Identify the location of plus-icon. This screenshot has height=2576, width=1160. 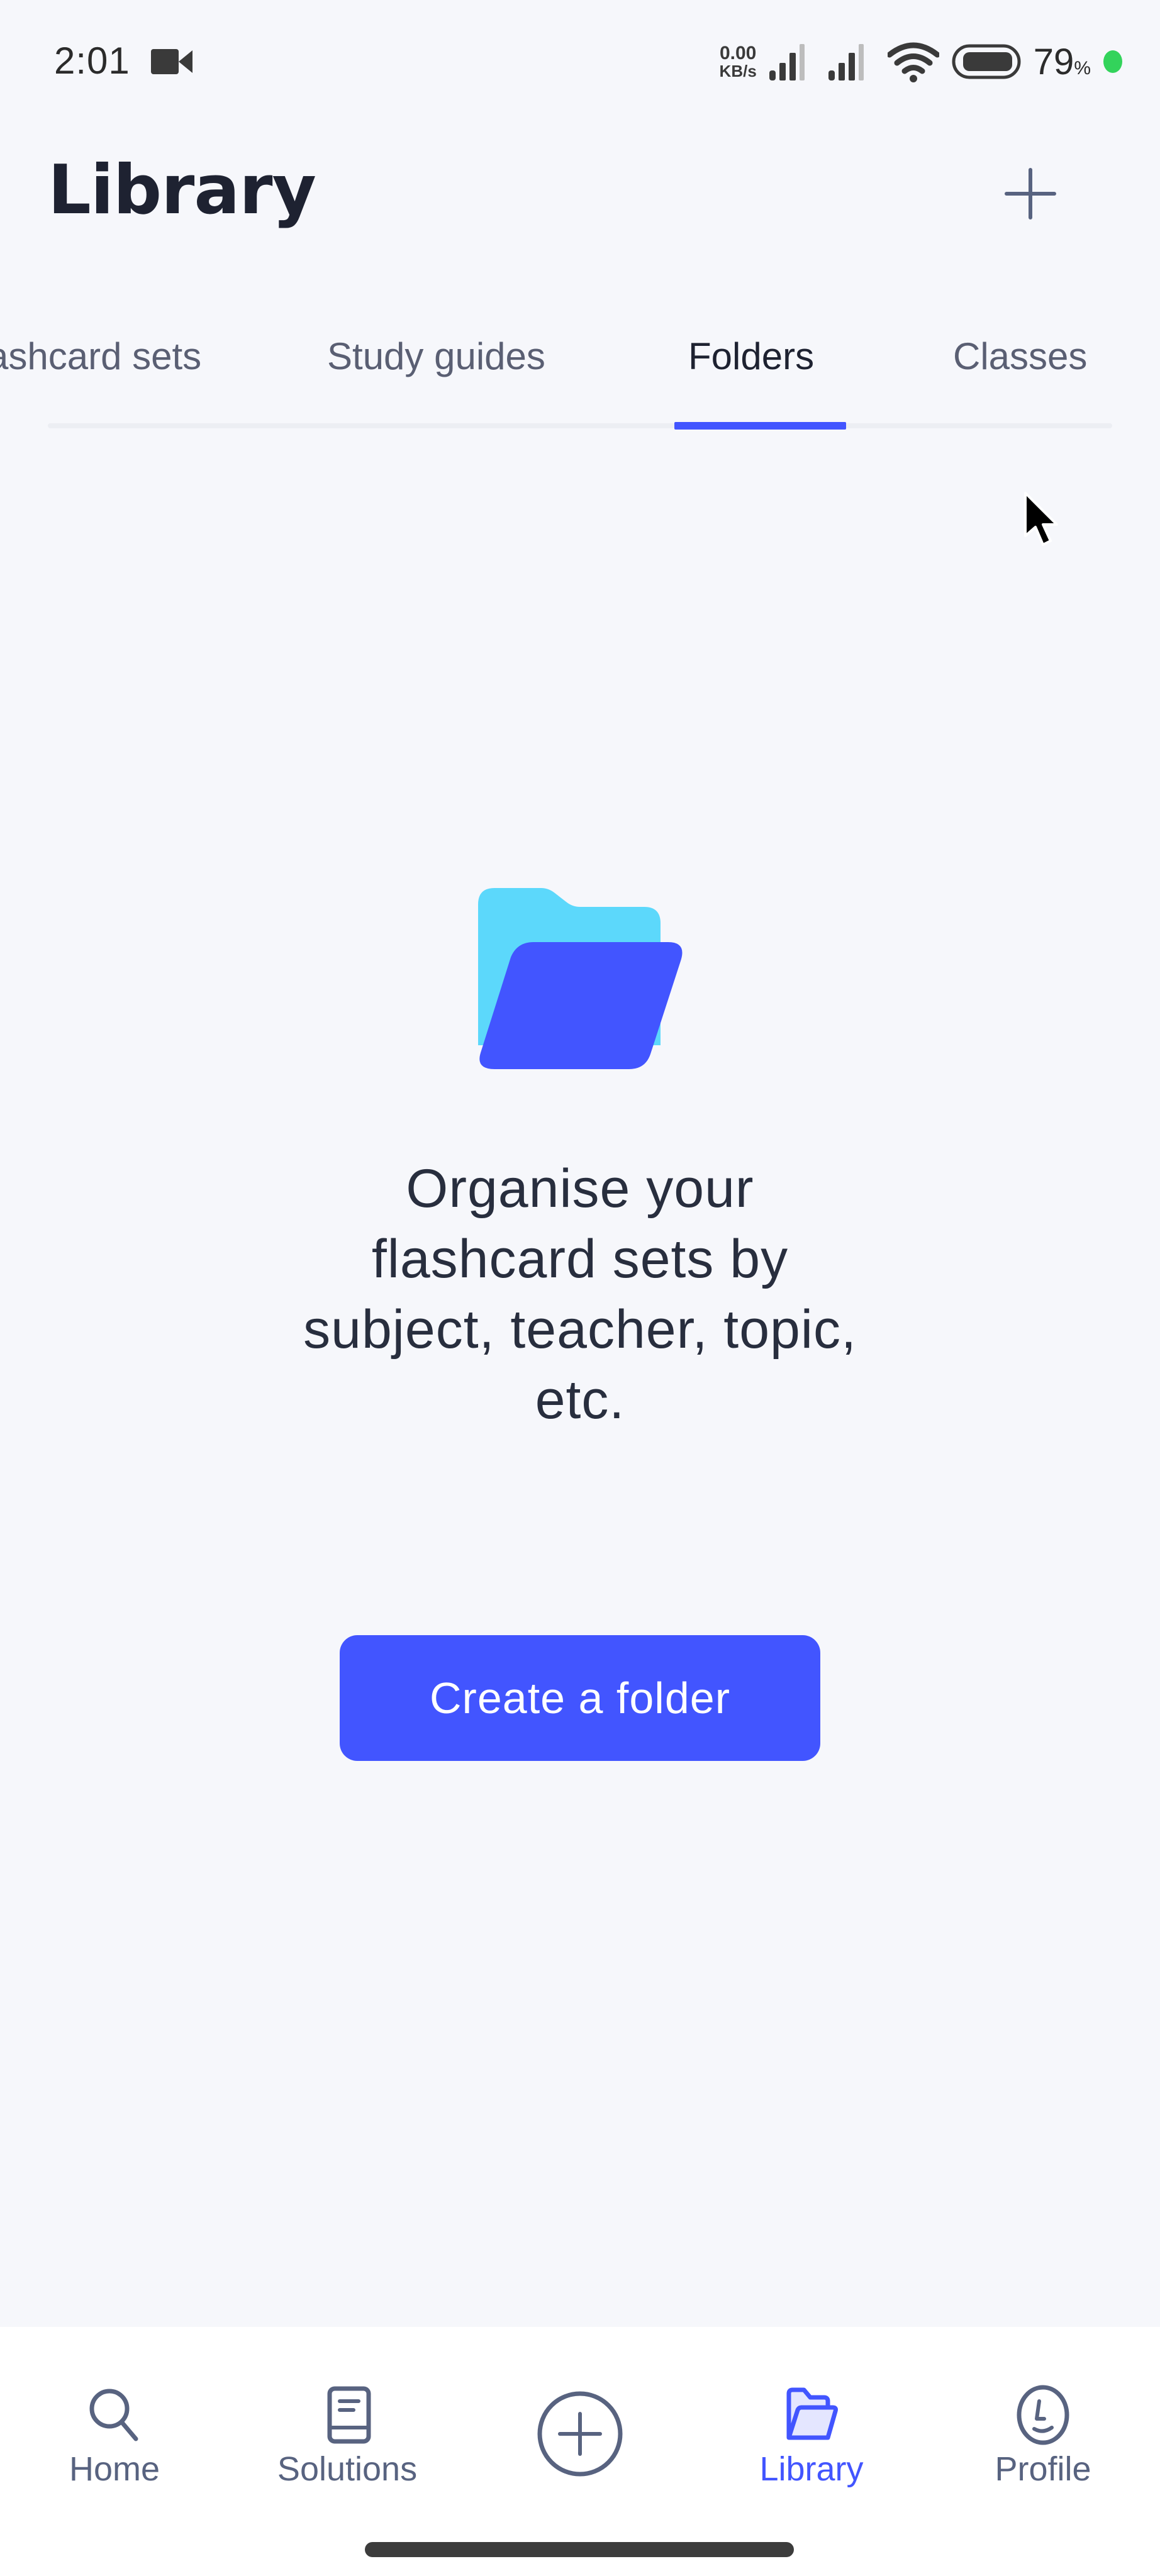
(1030, 193).